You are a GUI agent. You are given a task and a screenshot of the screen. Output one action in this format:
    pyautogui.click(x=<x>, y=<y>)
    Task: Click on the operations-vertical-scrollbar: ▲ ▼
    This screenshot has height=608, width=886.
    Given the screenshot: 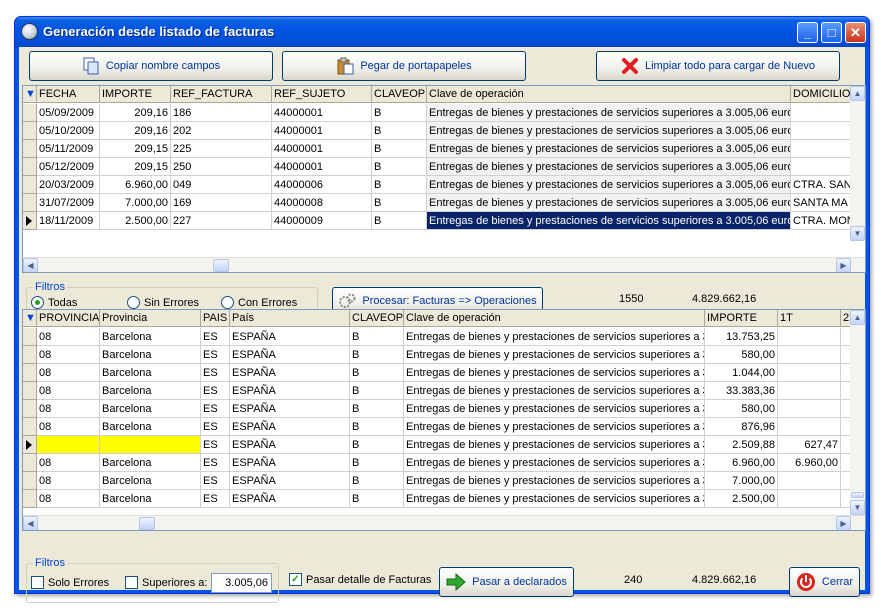 What is the action you would take?
    pyautogui.click(x=857, y=412)
    